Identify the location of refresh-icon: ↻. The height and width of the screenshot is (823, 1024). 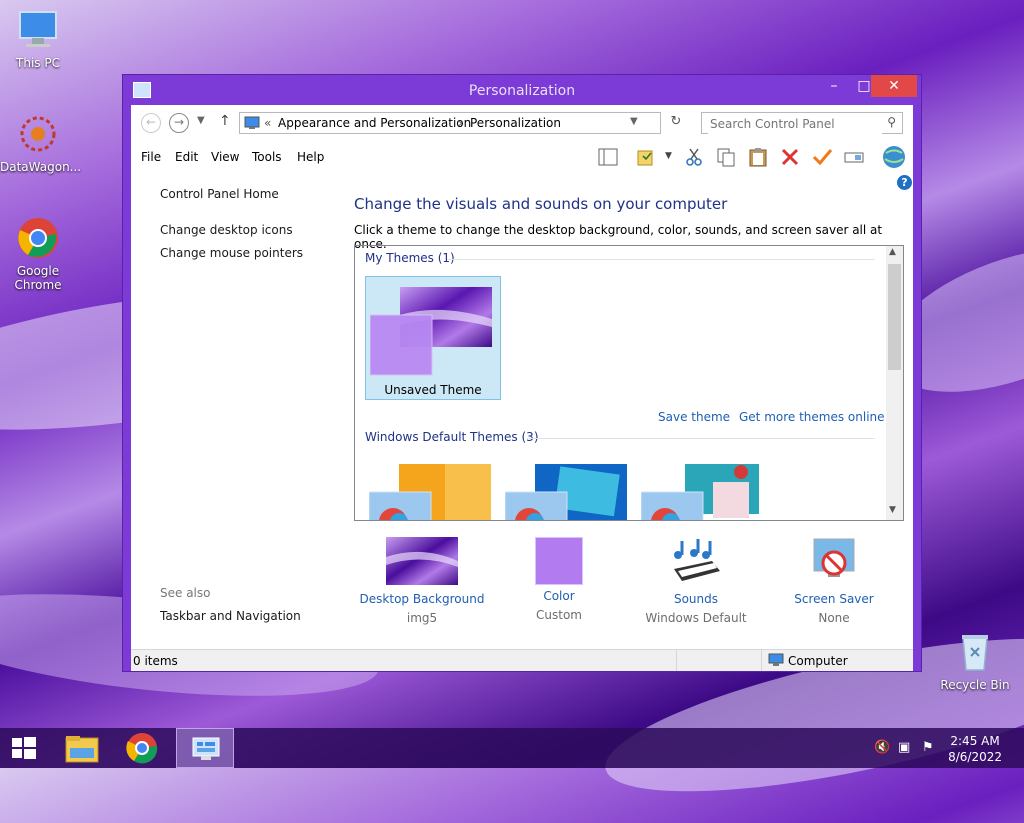
(676, 124).